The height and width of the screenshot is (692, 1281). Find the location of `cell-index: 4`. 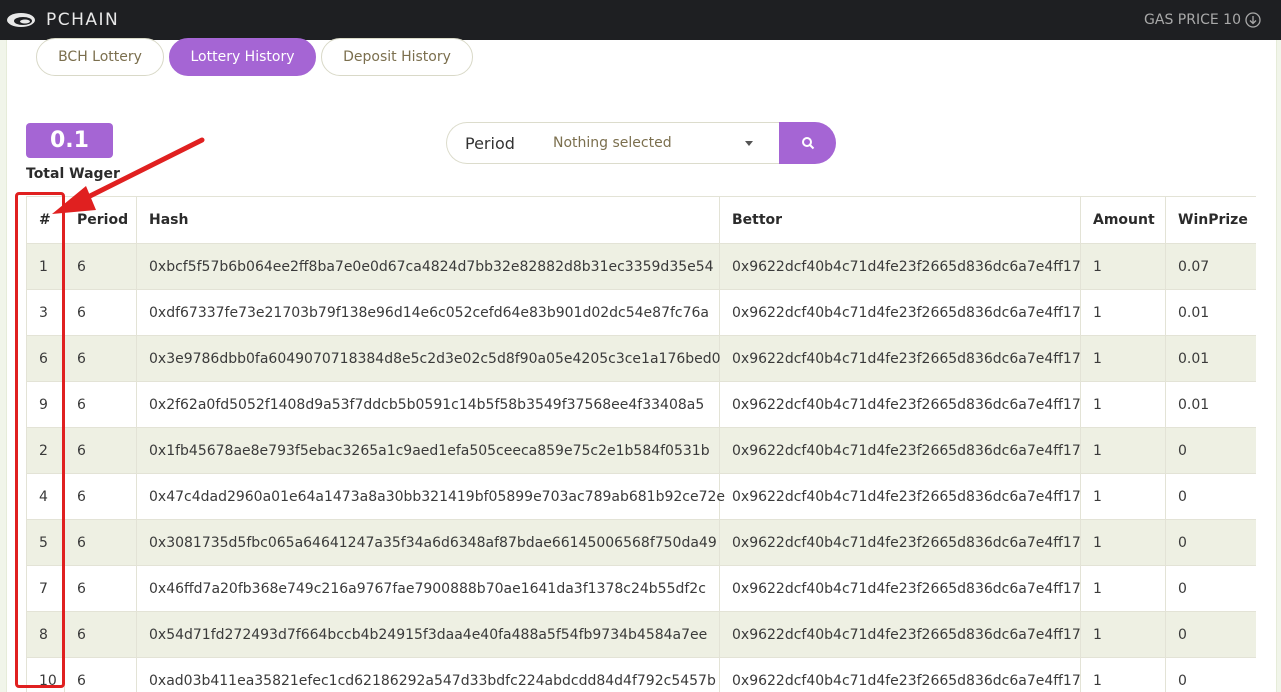

cell-index: 4 is located at coordinates (45, 496).